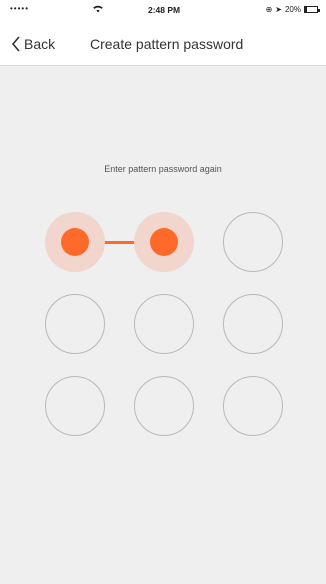 The height and width of the screenshot is (584, 326). I want to click on lock-icon: ⊕, so click(269, 9).